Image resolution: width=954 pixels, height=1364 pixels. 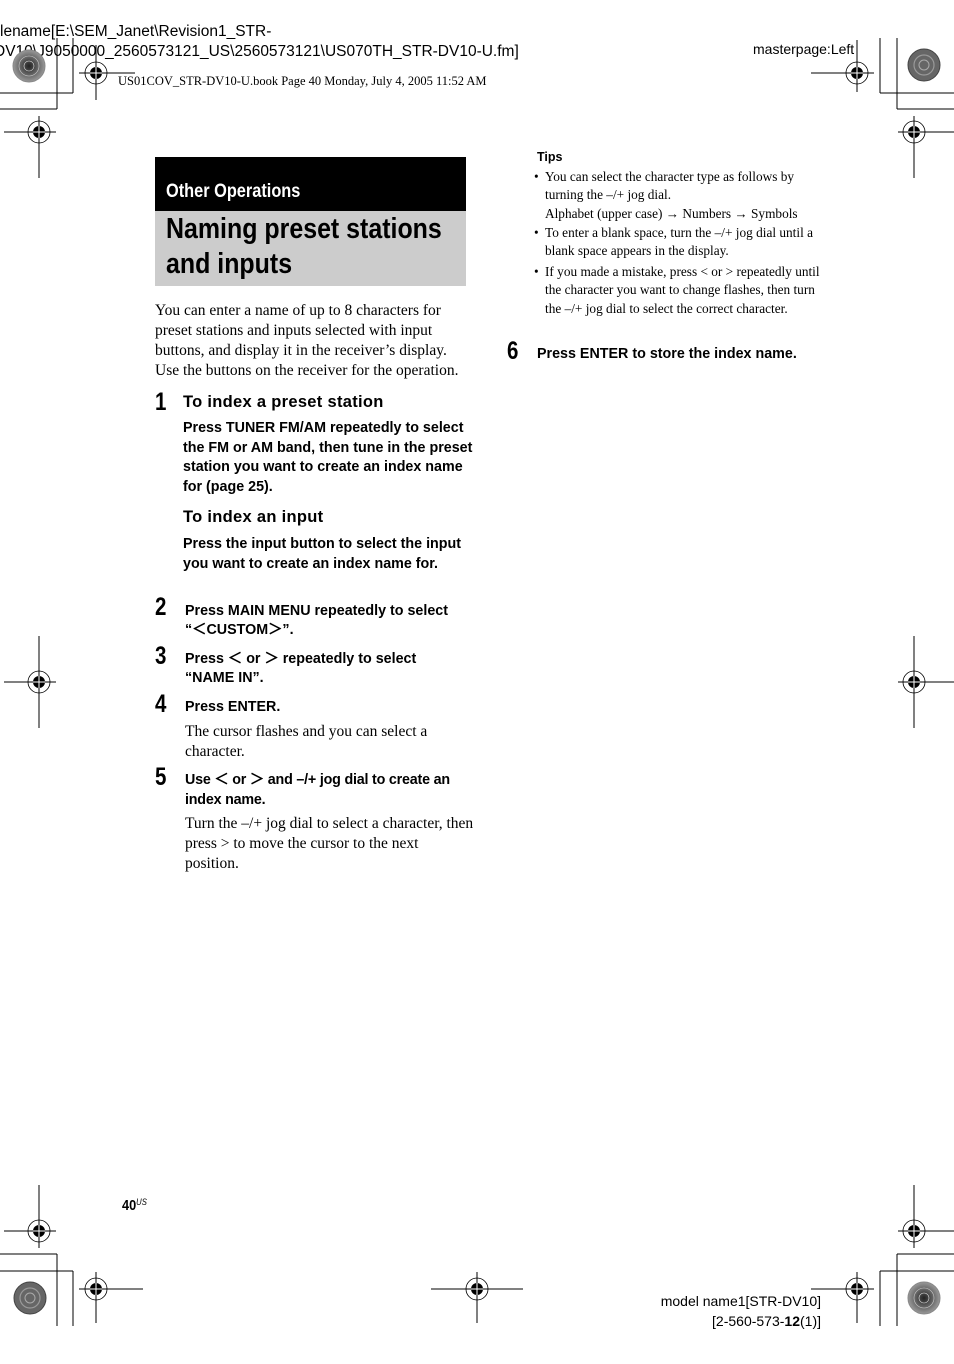 I want to click on page-number: 40US, so click(x=134, y=1205).